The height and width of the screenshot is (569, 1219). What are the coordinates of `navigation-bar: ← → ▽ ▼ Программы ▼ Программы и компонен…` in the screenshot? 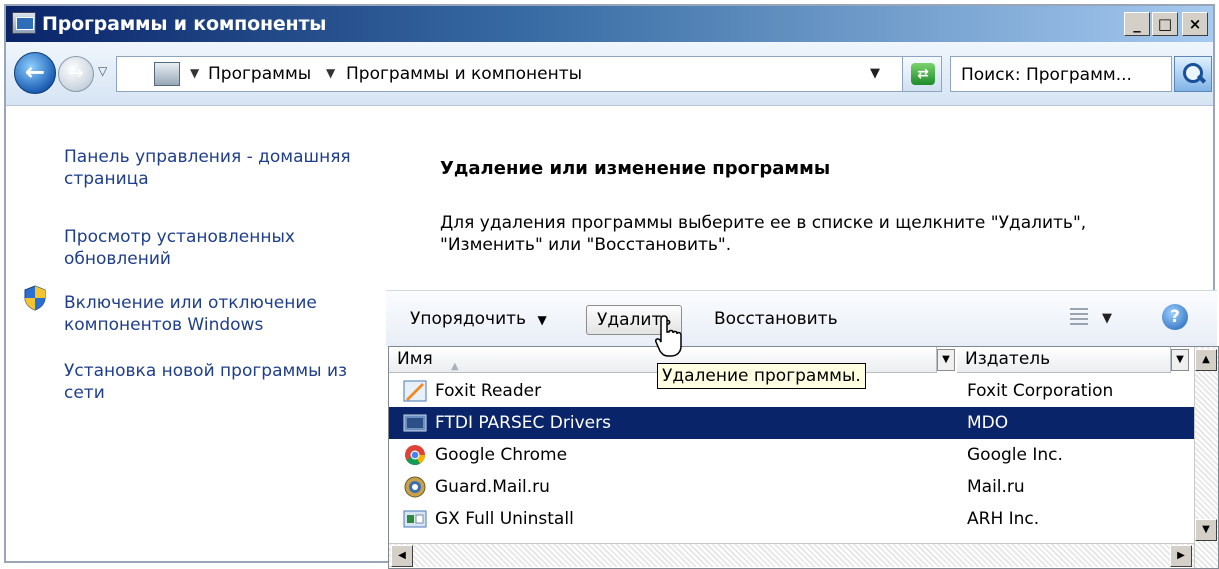 It's located at (609, 74).